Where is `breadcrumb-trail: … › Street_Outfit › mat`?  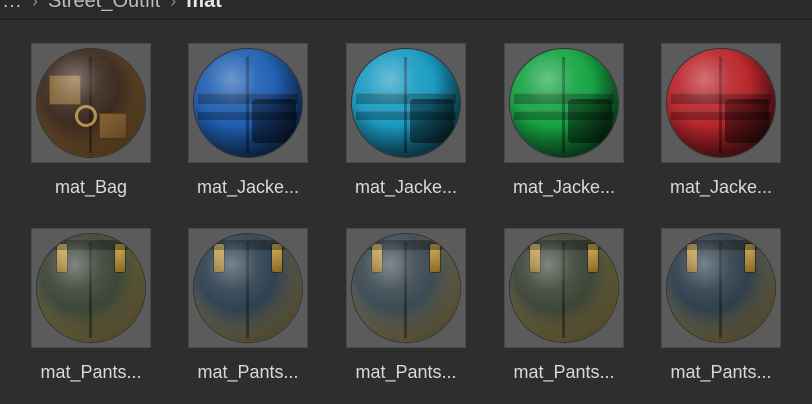
breadcrumb-trail: … › Street_Outfit › mat is located at coordinates (112, 7).